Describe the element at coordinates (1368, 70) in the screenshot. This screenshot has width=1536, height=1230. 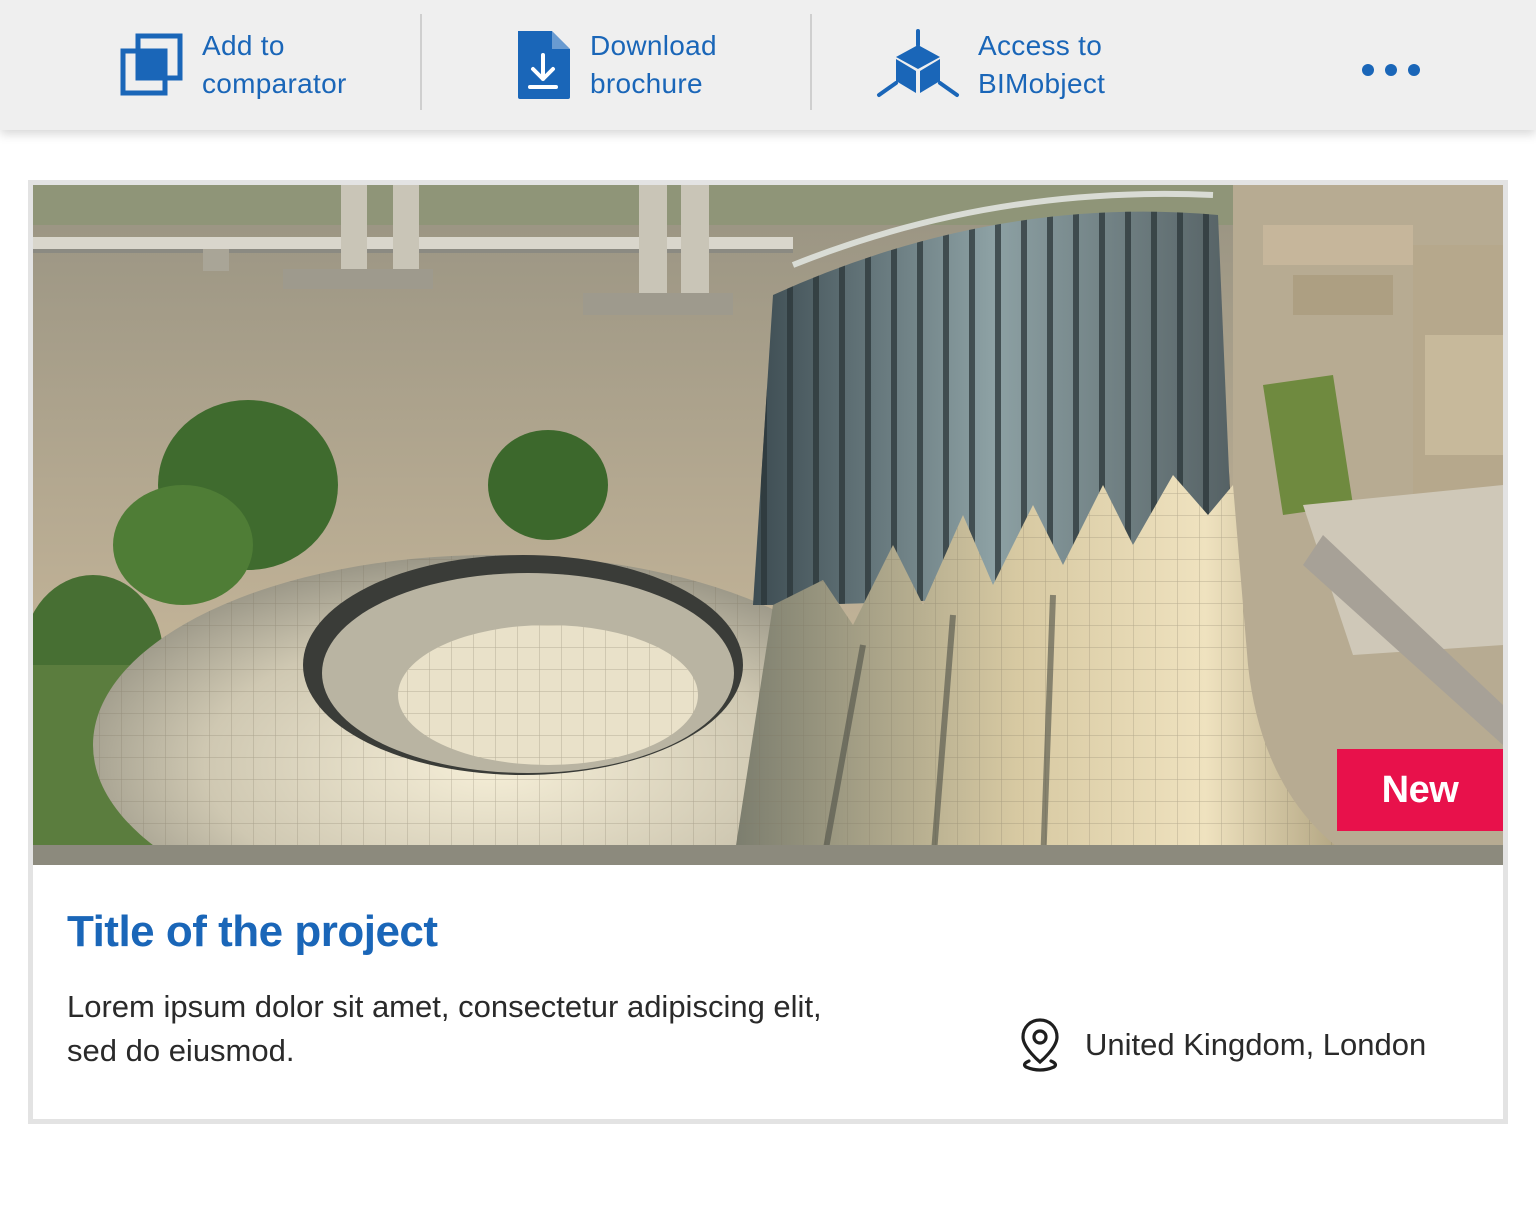
I see `more-horizontal-icon` at that location.